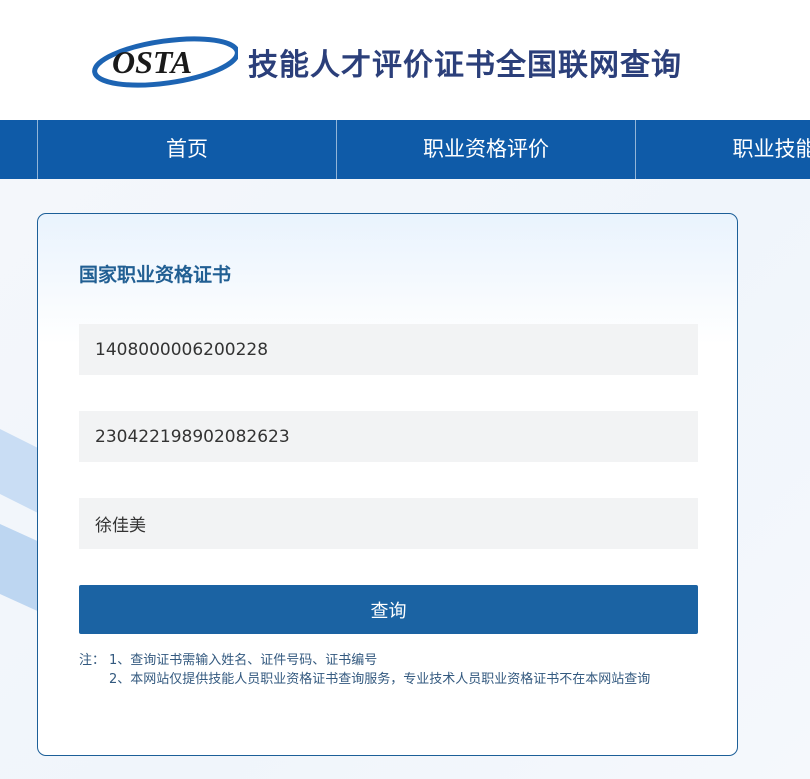 This screenshot has width=810, height=779. I want to click on main-nav: 首页 职业资格评价 职业技能等, so click(405, 149).